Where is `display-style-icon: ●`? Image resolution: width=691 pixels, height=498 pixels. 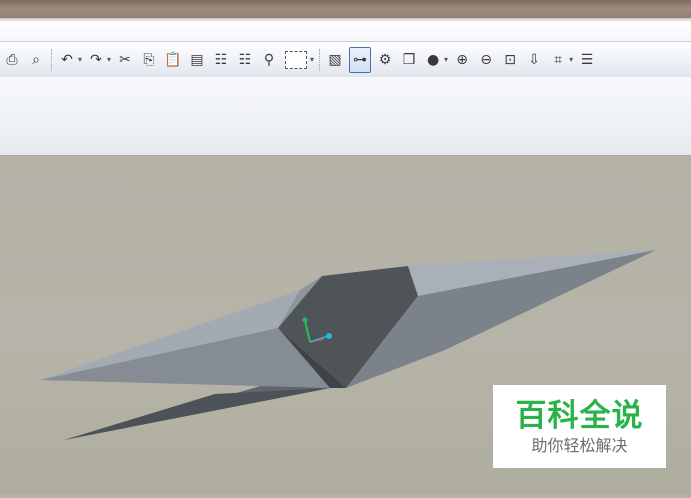 display-style-icon: ● is located at coordinates (433, 59).